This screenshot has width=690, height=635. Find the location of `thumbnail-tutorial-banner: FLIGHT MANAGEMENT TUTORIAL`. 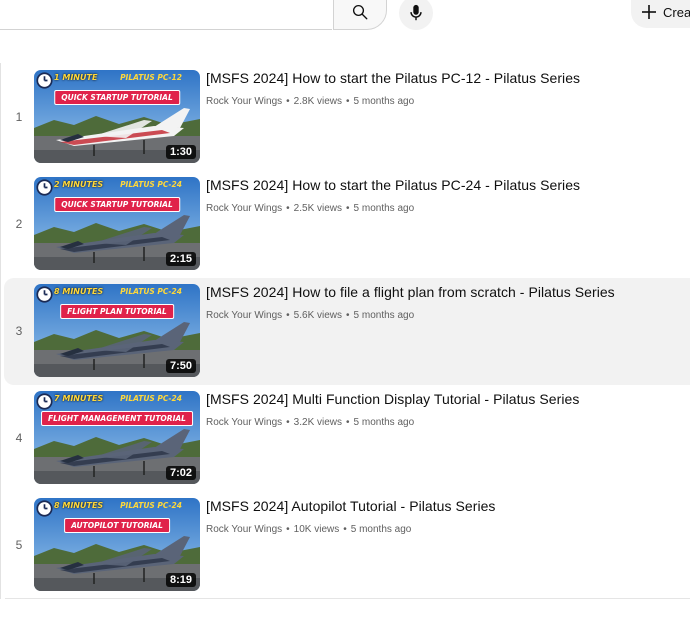

thumbnail-tutorial-banner: FLIGHT MANAGEMENT TUTORIAL is located at coordinates (117, 418).